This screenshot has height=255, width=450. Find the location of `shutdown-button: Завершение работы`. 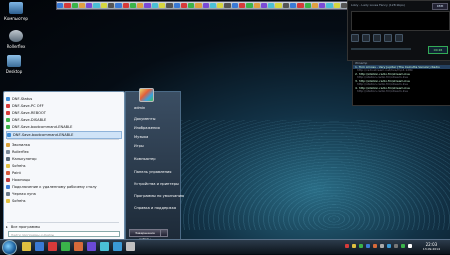

shutdown-button: Завершение работы is located at coordinates (145, 235).